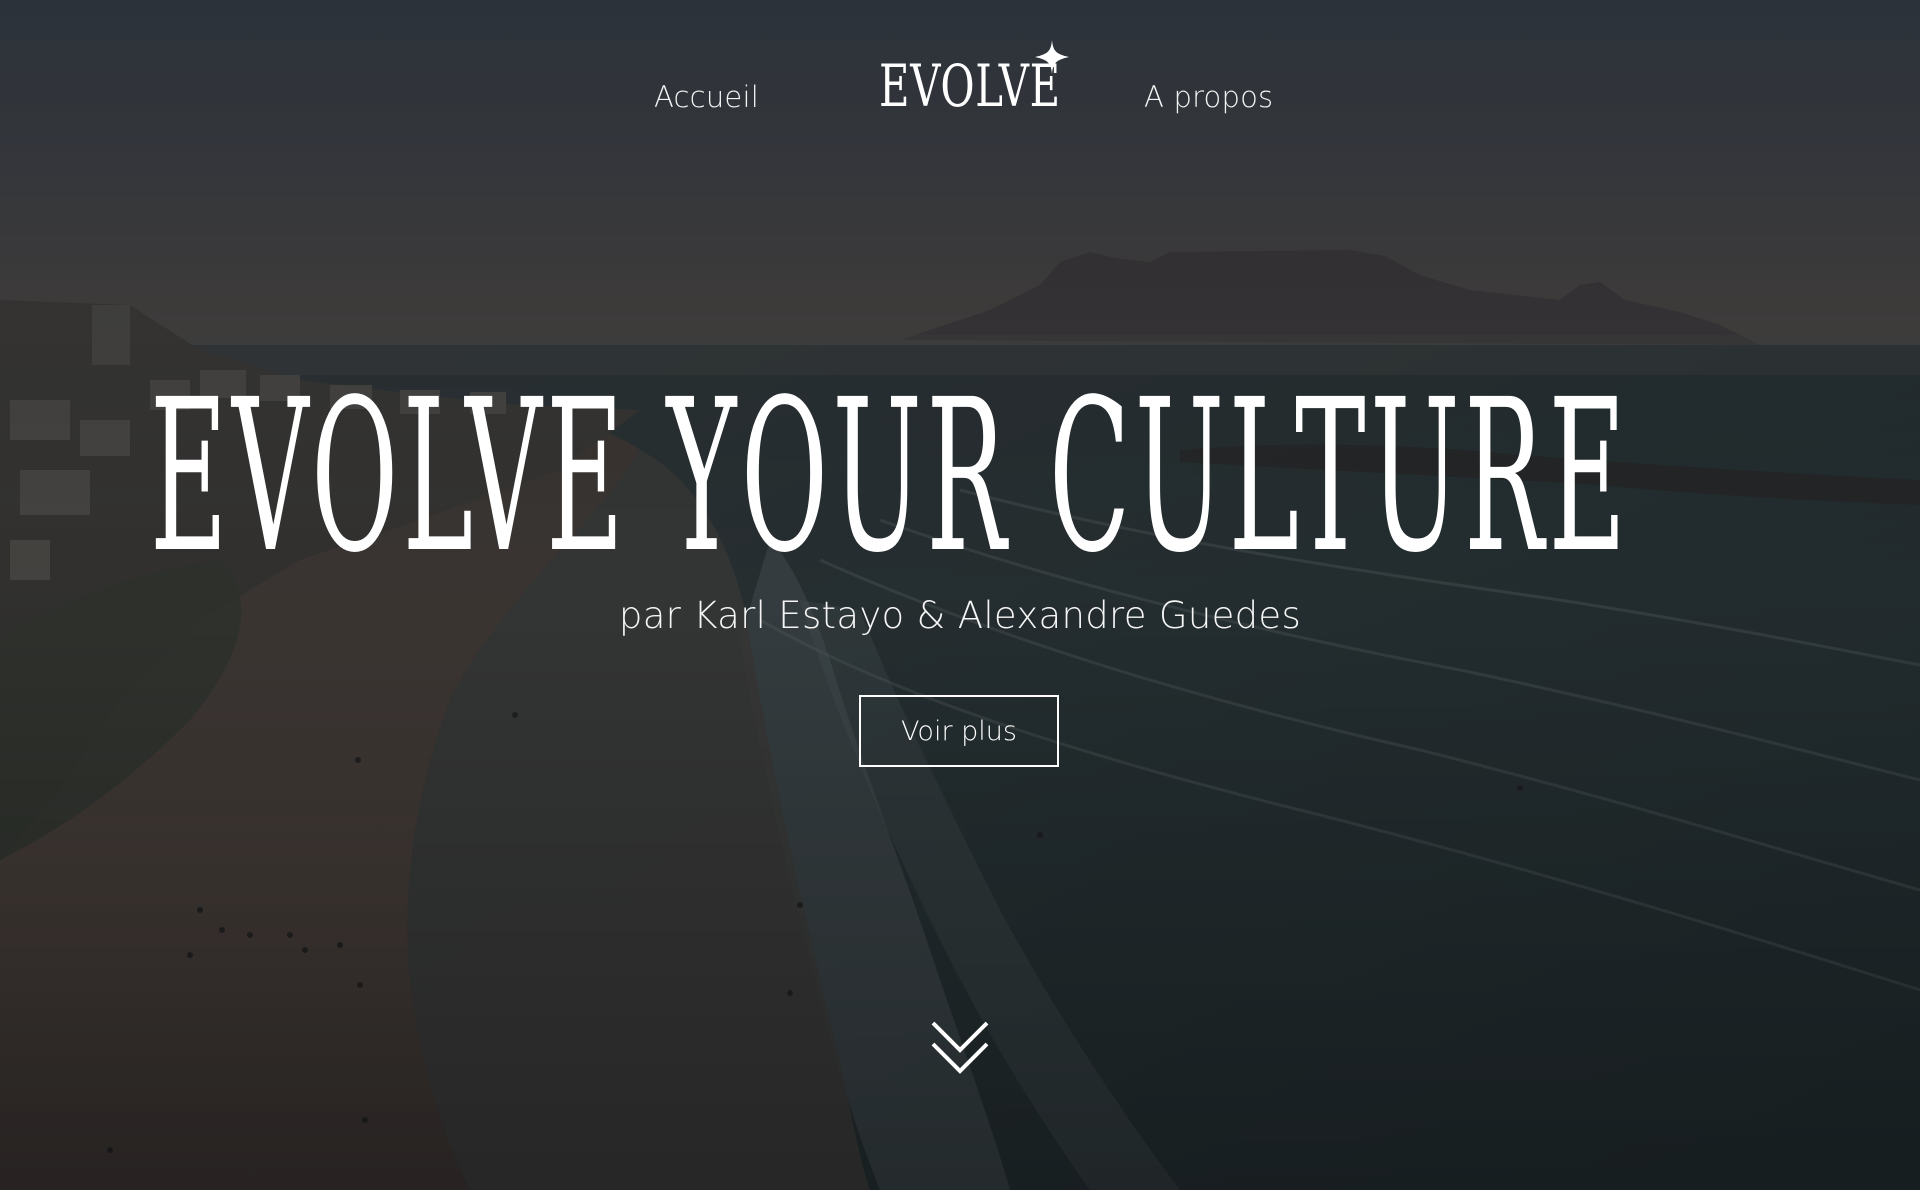  Describe the element at coordinates (1208, 97) in the screenshot. I see `nav-about-link: A propos` at that location.